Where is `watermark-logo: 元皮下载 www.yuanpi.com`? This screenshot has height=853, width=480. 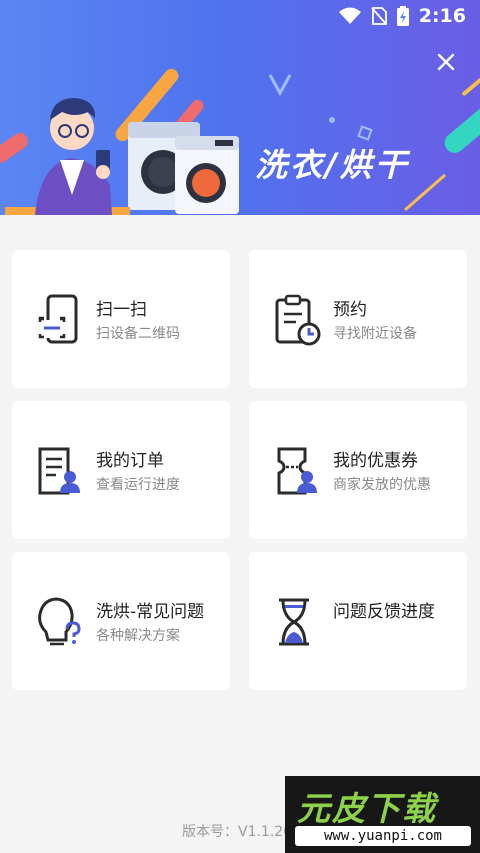 watermark-logo: 元皮下载 www.yuanpi.com is located at coordinates (382, 814).